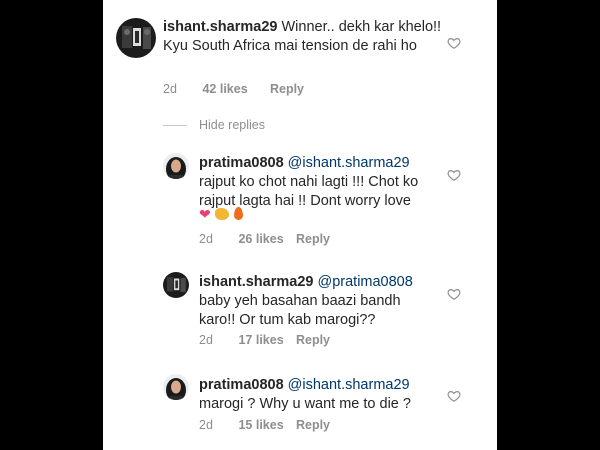  I want to click on likes-count: 26 likes, so click(265, 239).